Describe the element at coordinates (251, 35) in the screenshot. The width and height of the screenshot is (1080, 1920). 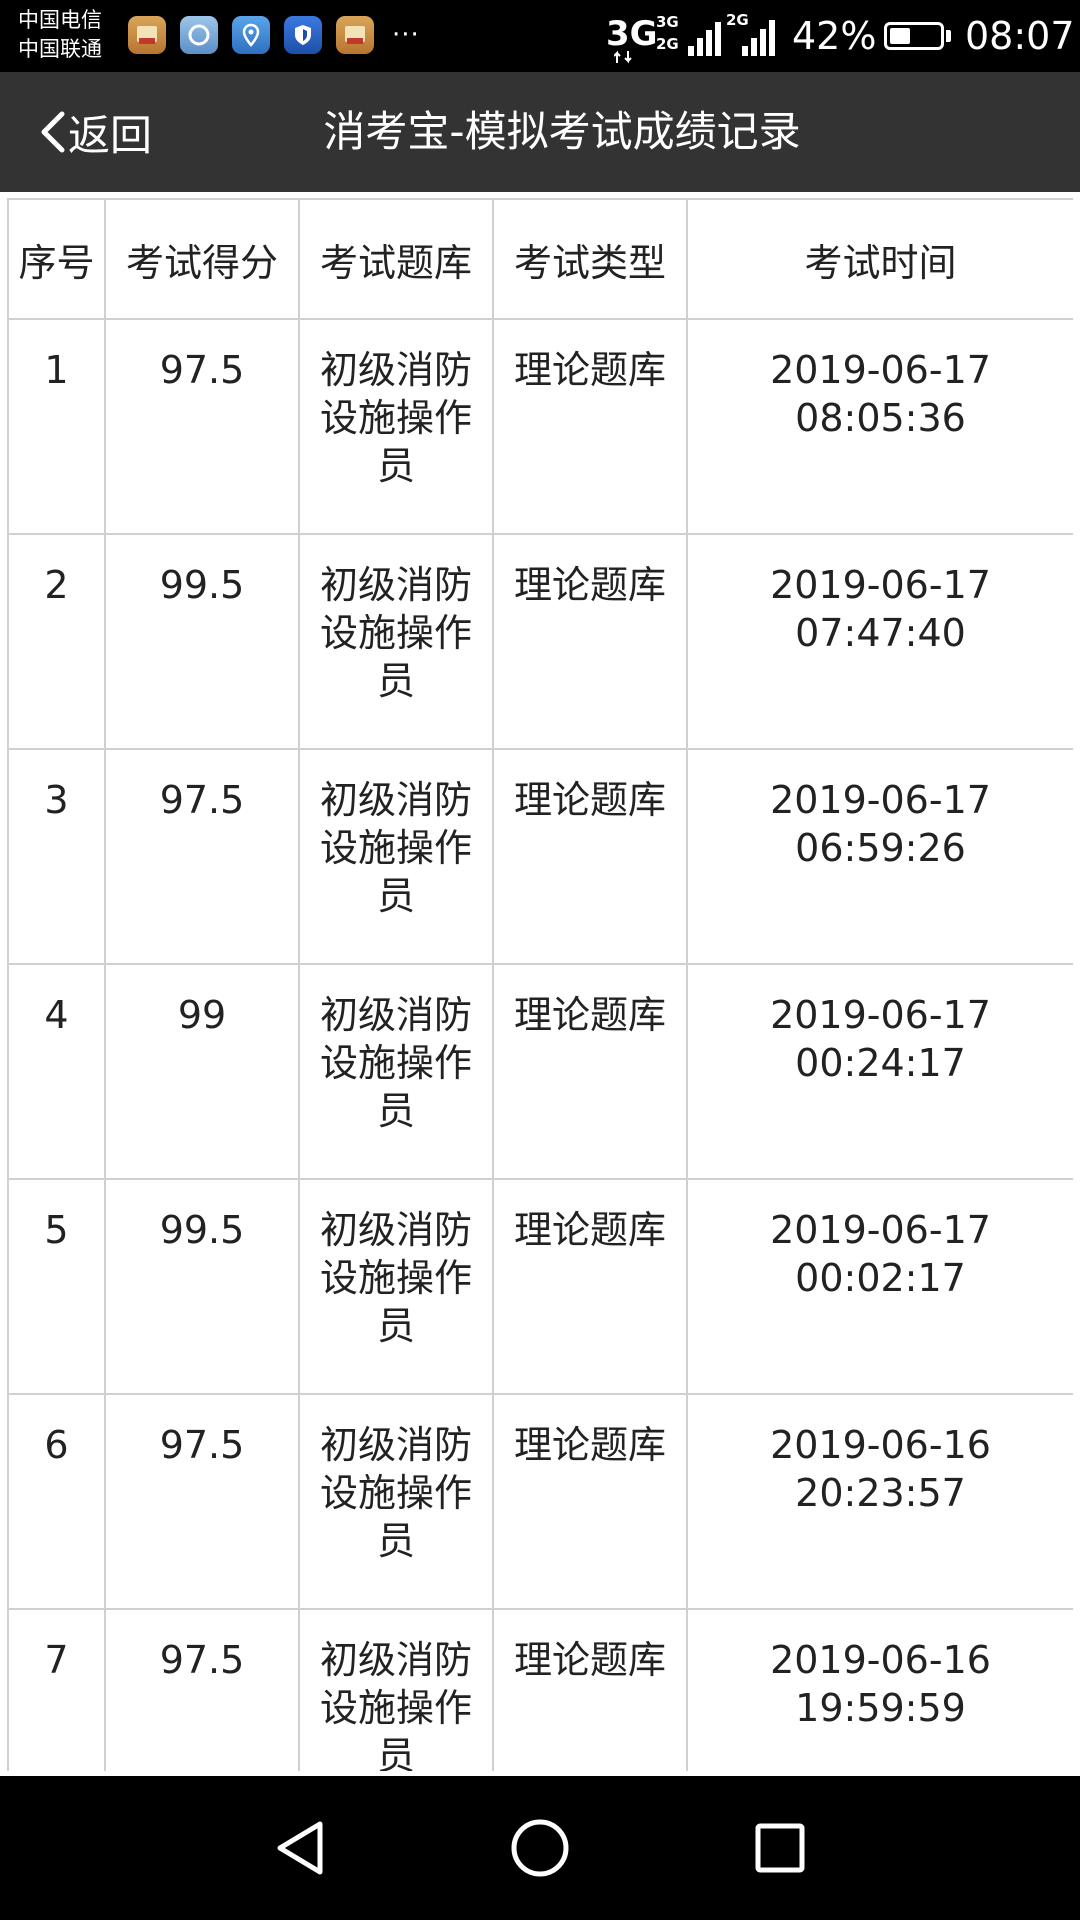
I see `location-app-icon` at that location.